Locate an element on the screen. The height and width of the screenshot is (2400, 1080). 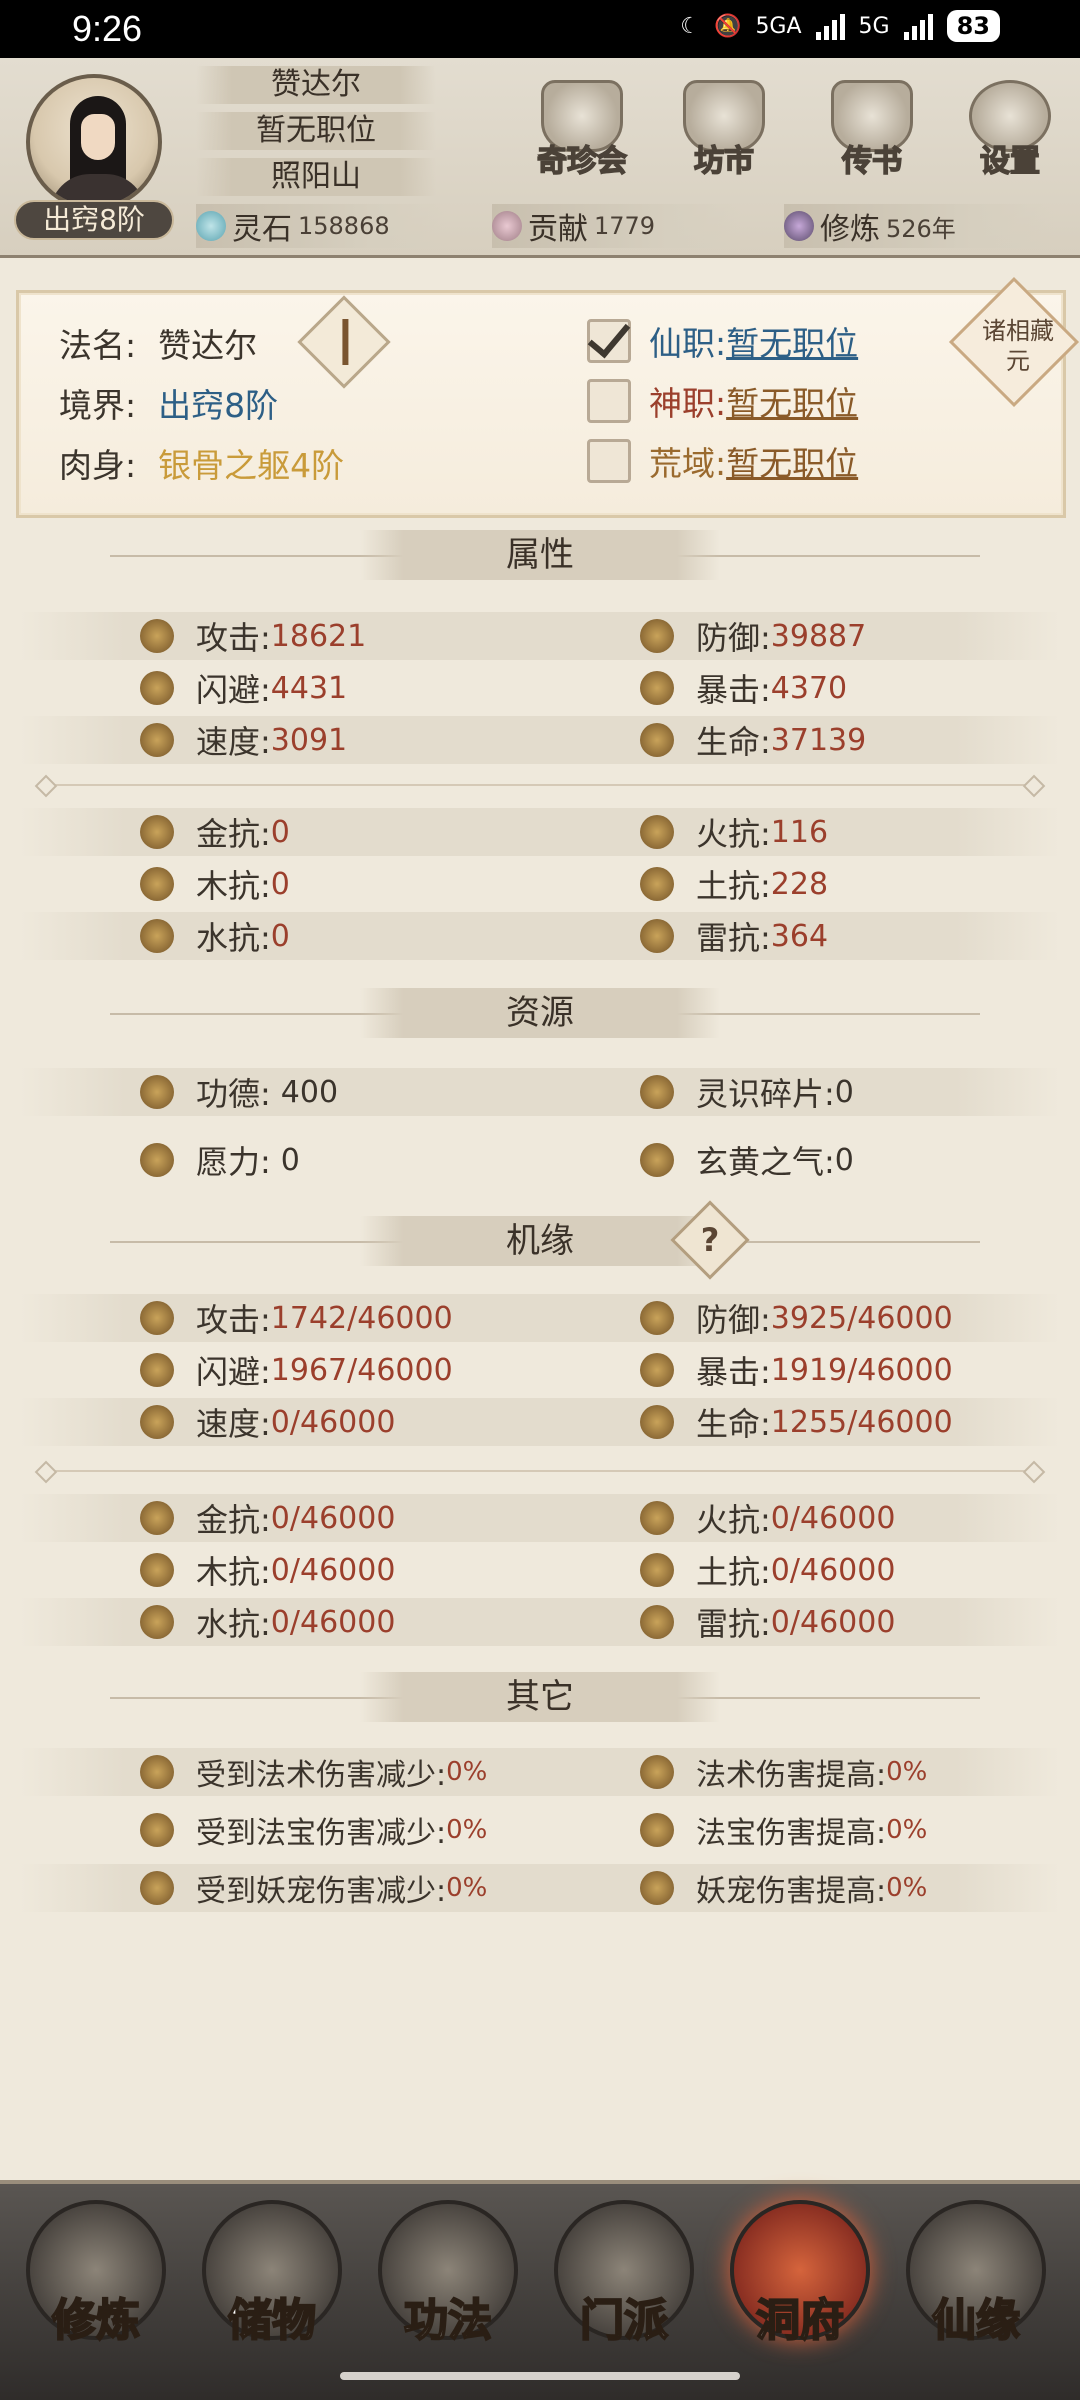
stat-crit: 暴击: 4370 is located at coordinates (743, 688).